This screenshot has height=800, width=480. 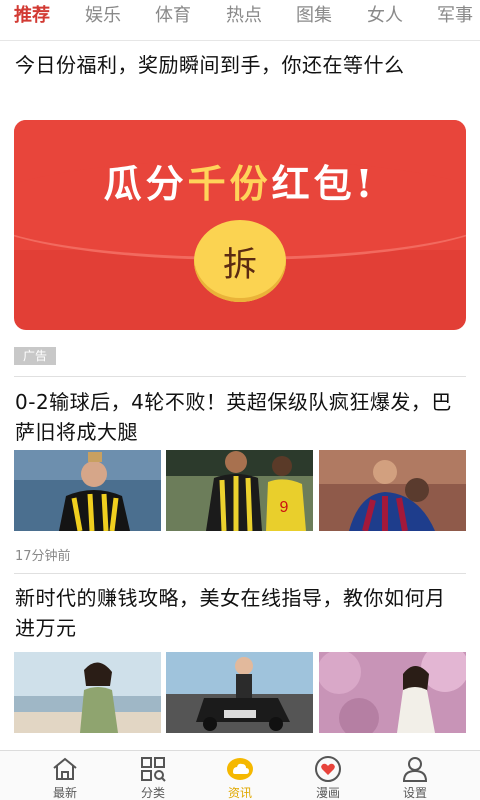 What do you see at coordinates (239, 417) in the screenshot?
I see `news-title: 0-2输球后，4轮不败！英超保级队疯狂爆发，巴萨旧将成大腿` at bounding box center [239, 417].